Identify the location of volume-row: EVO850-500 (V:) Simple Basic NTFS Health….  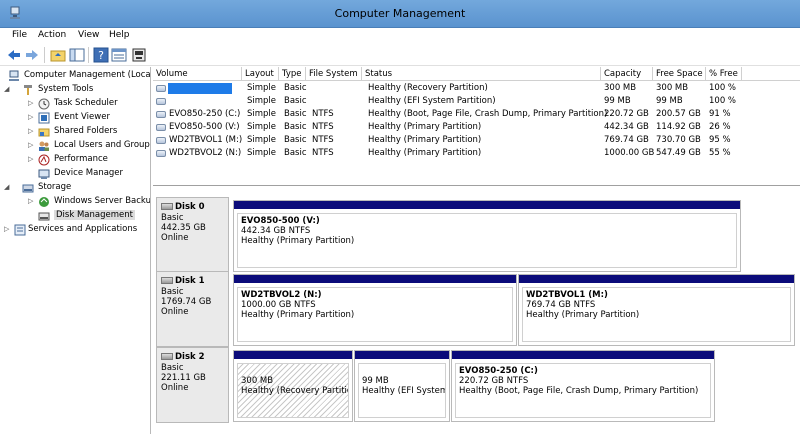
(476, 127).